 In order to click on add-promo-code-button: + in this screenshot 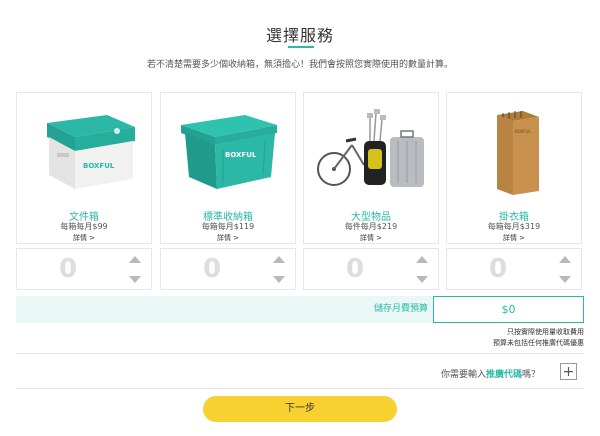, I will do `click(568, 371)`.